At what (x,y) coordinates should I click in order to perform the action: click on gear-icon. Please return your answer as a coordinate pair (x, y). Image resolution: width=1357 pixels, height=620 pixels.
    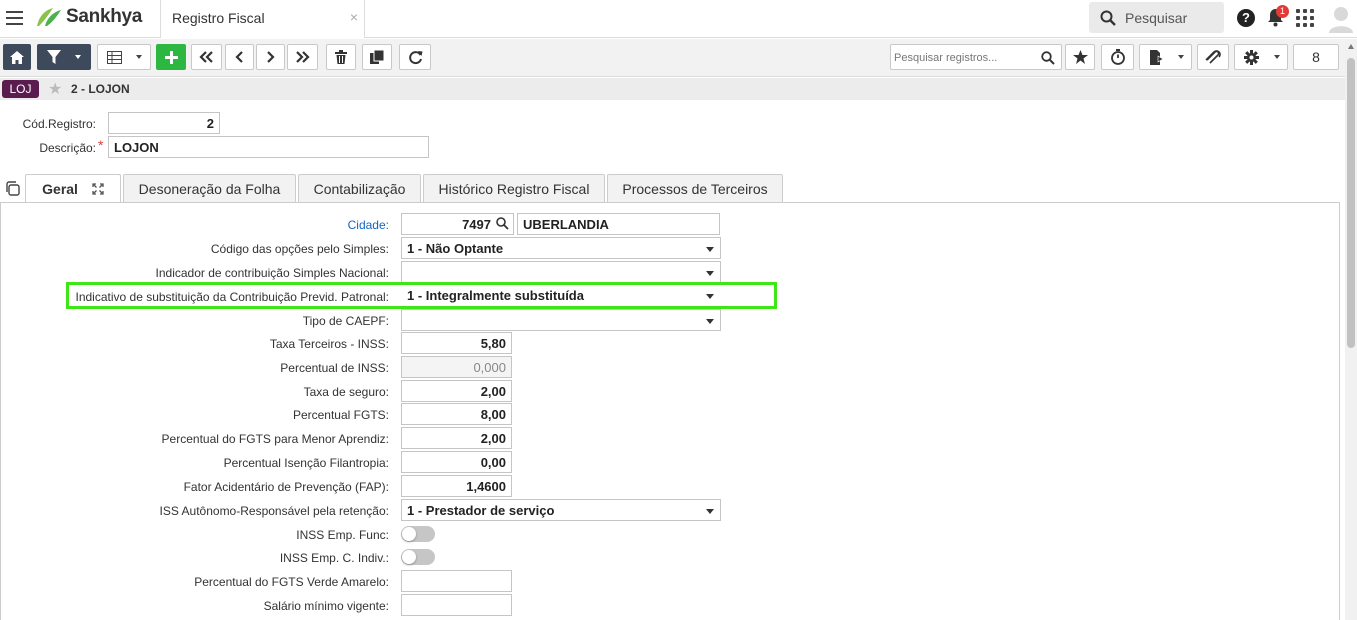
    Looking at the image, I should click on (1251, 57).